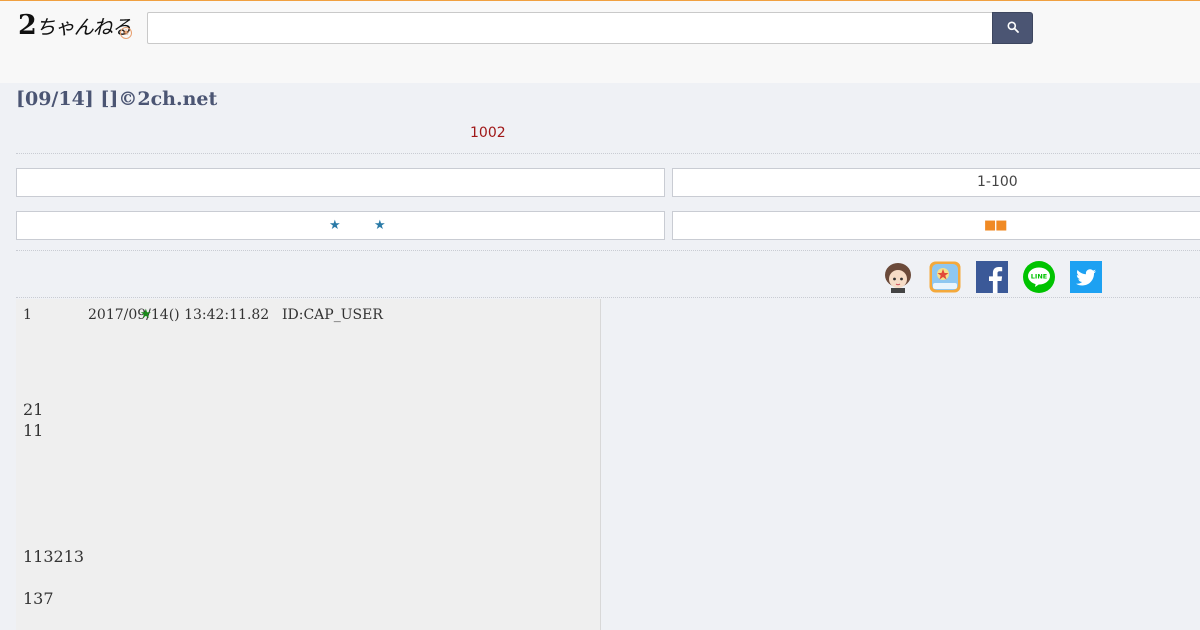 The width and height of the screenshot is (1200, 630). What do you see at coordinates (33, 430) in the screenshot?
I see `post-body-line: 11` at bounding box center [33, 430].